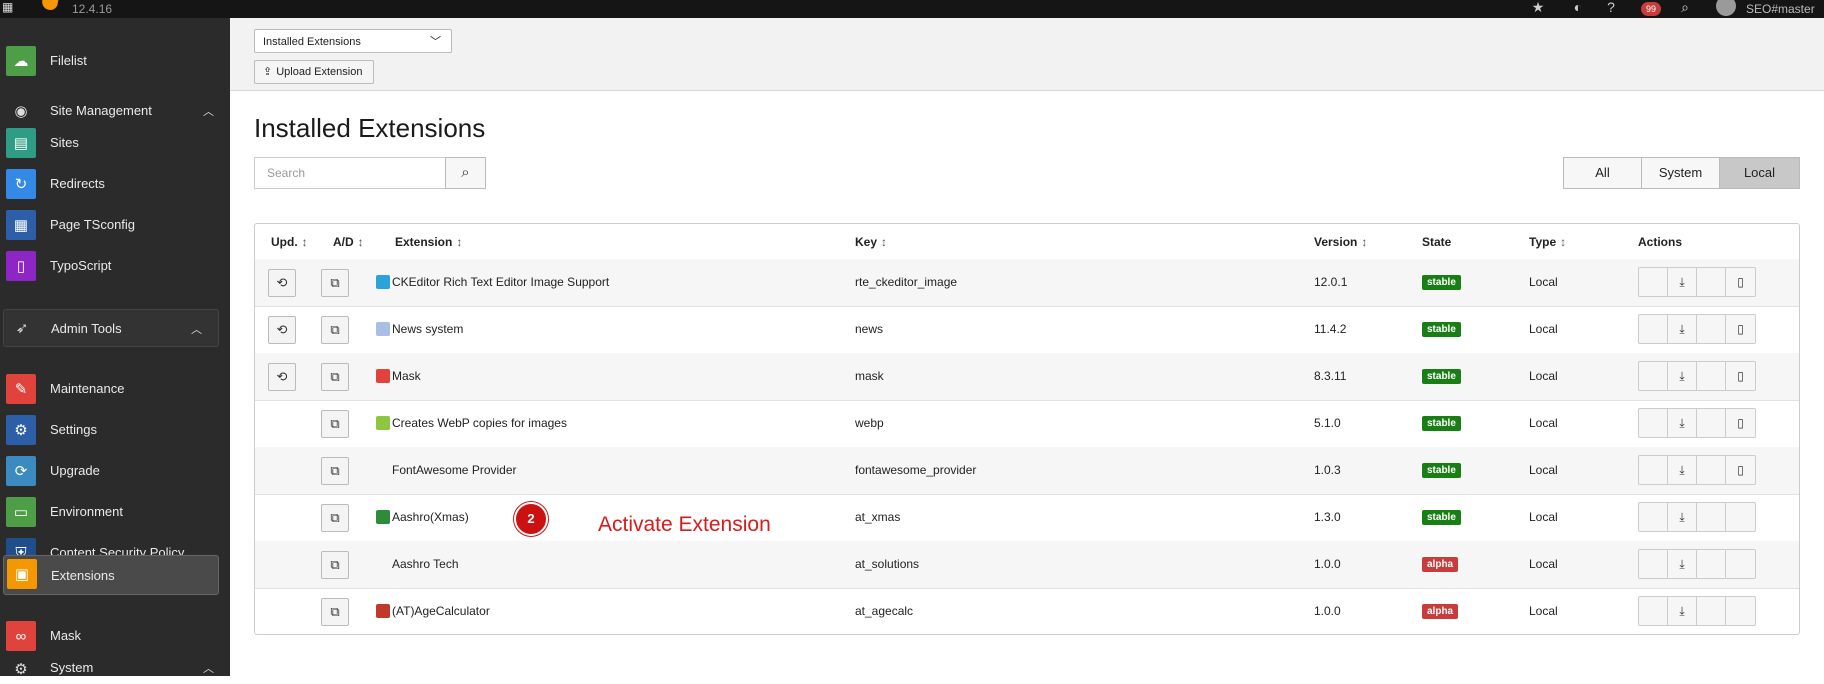 Image resolution: width=1824 pixels, height=684 pixels. What do you see at coordinates (1726, 8) in the screenshot?
I see `avatar` at bounding box center [1726, 8].